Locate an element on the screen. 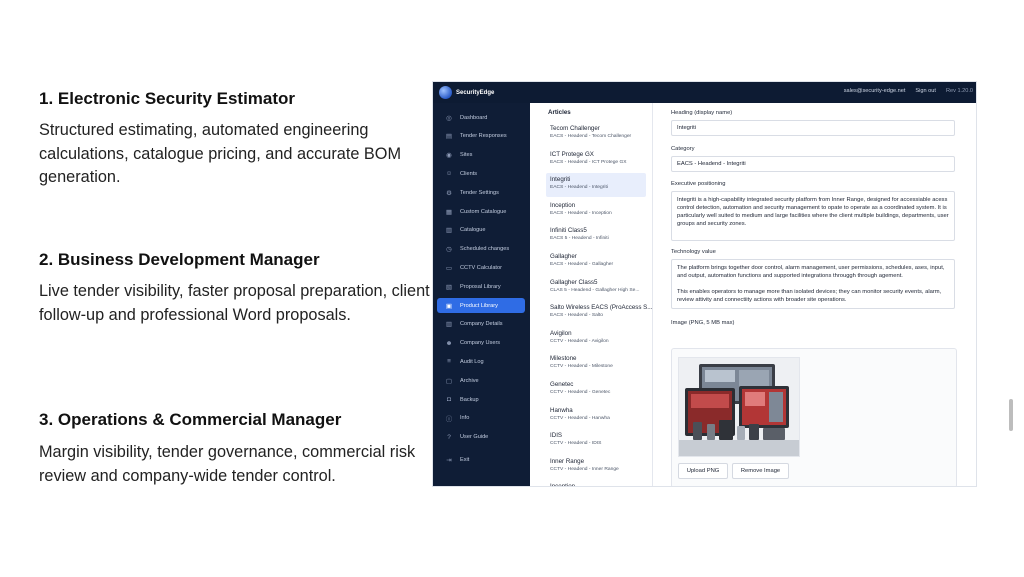 Image resolution: width=1024 pixels, height=577 pixels. sidebar-item-label: Product Library is located at coordinates (479, 305).